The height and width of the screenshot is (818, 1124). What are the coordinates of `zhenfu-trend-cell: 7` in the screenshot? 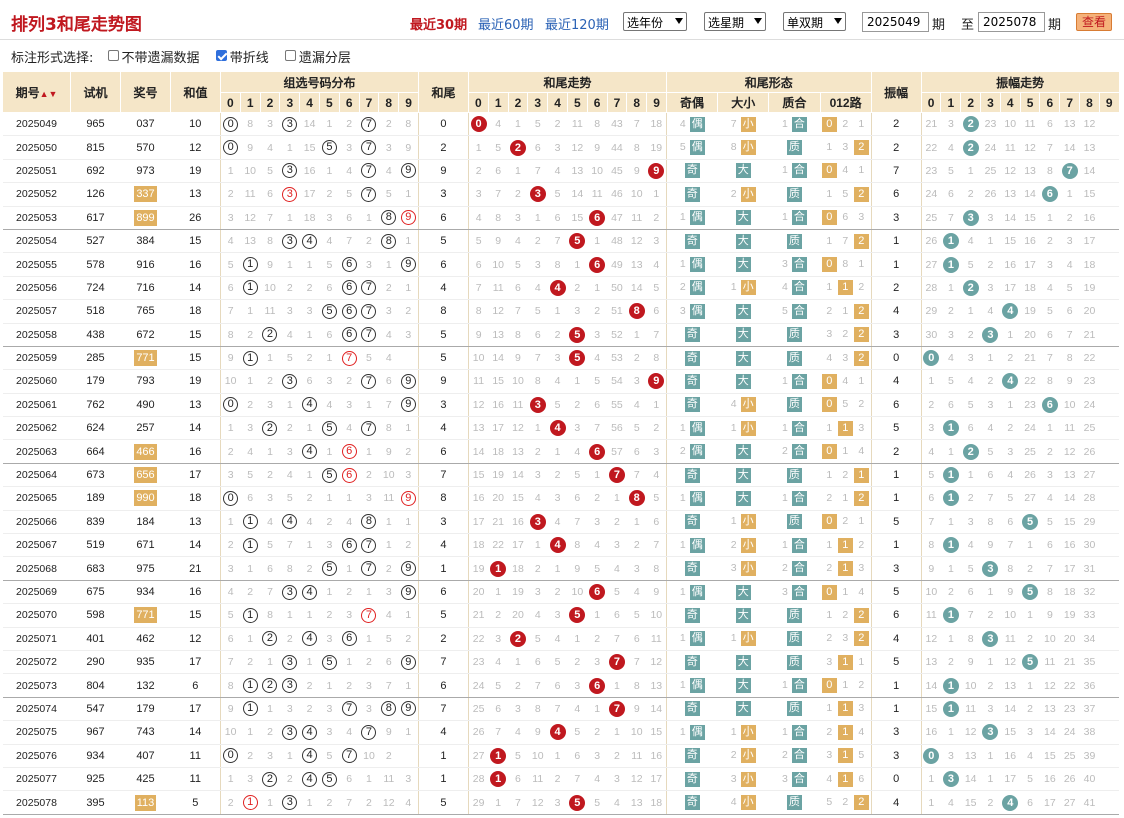 It's located at (990, 498).